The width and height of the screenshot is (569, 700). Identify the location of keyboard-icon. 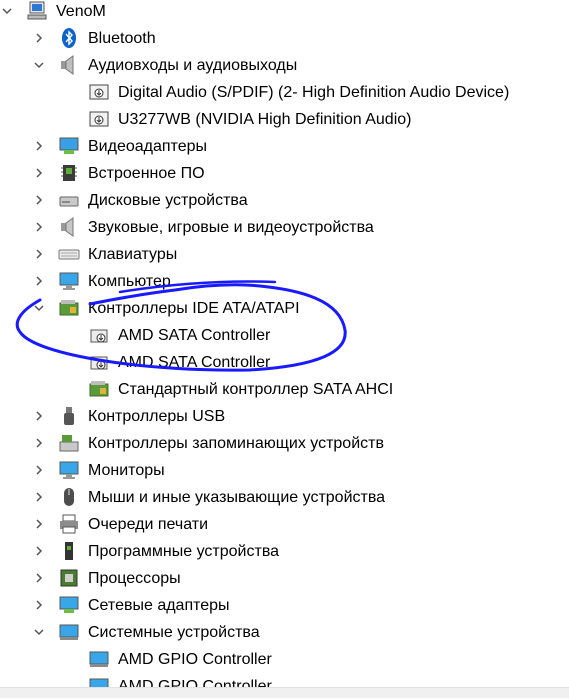
(69, 254).